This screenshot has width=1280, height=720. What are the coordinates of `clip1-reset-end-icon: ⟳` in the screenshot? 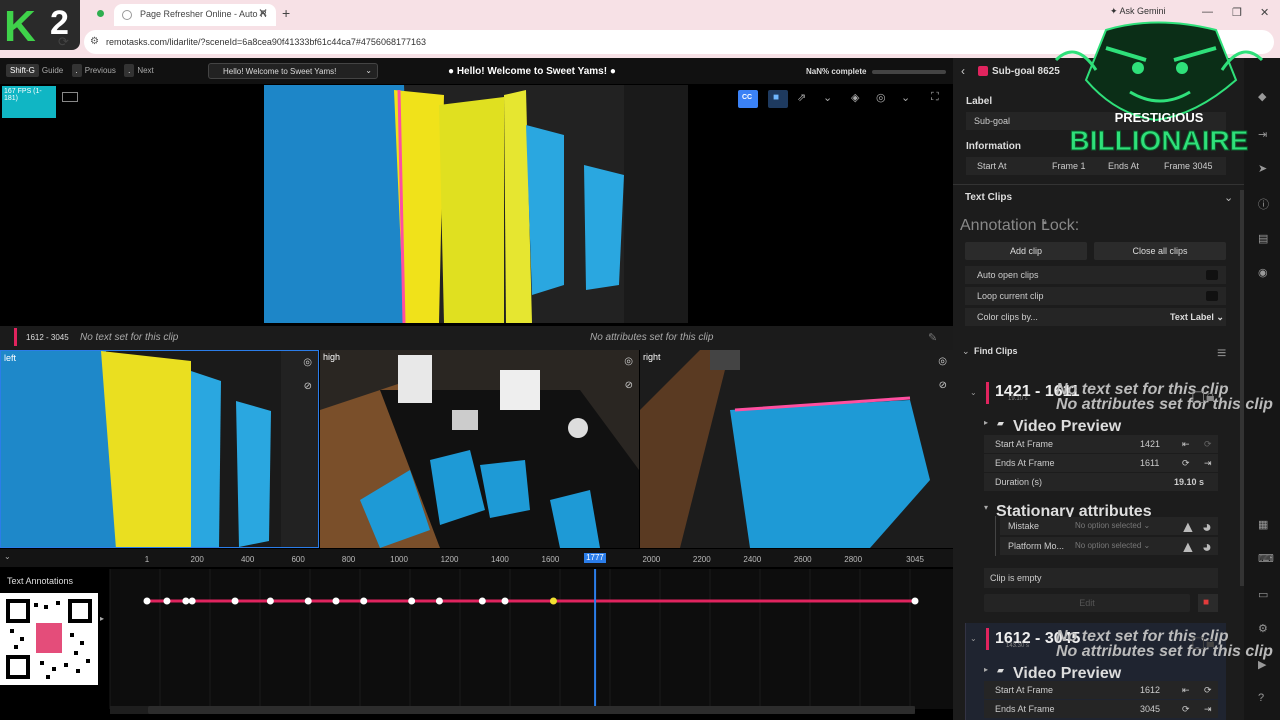 It's located at (1186, 463).